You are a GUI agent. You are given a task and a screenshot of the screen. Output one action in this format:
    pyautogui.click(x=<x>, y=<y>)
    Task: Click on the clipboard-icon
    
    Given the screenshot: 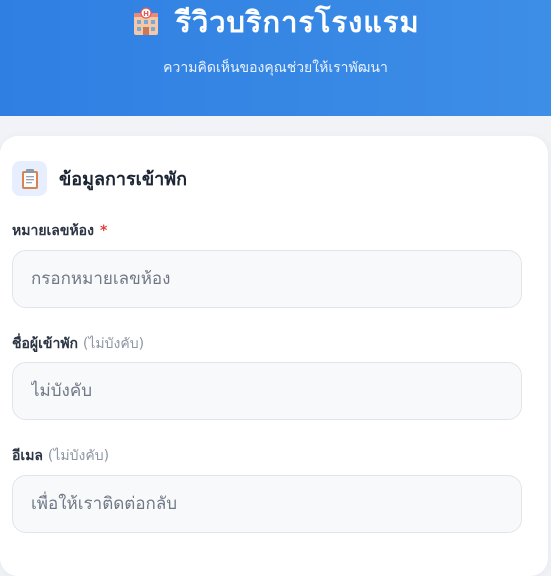 What is the action you would take?
    pyautogui.click(x=29, y=178)
    